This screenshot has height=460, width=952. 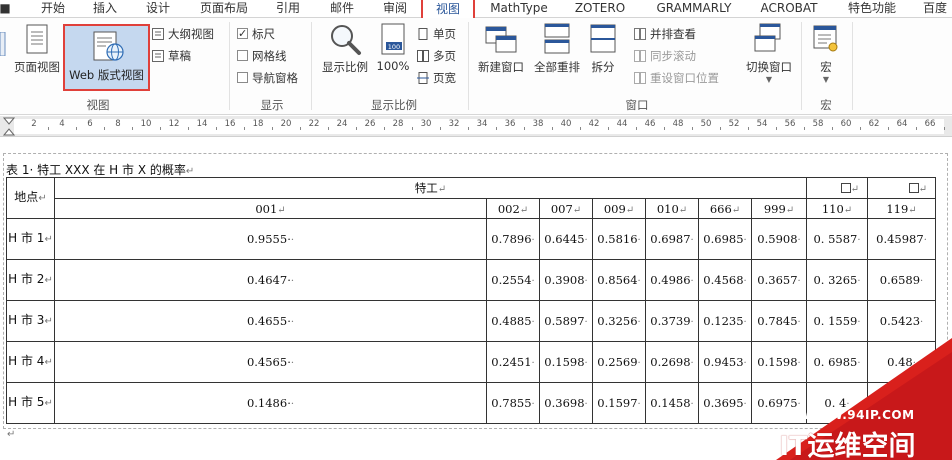 What do you see at coordinates (665, 56) in the screenshot?
I see `synchronous-scrolling-button: 同步滚动` at bounding box center [665, 56].